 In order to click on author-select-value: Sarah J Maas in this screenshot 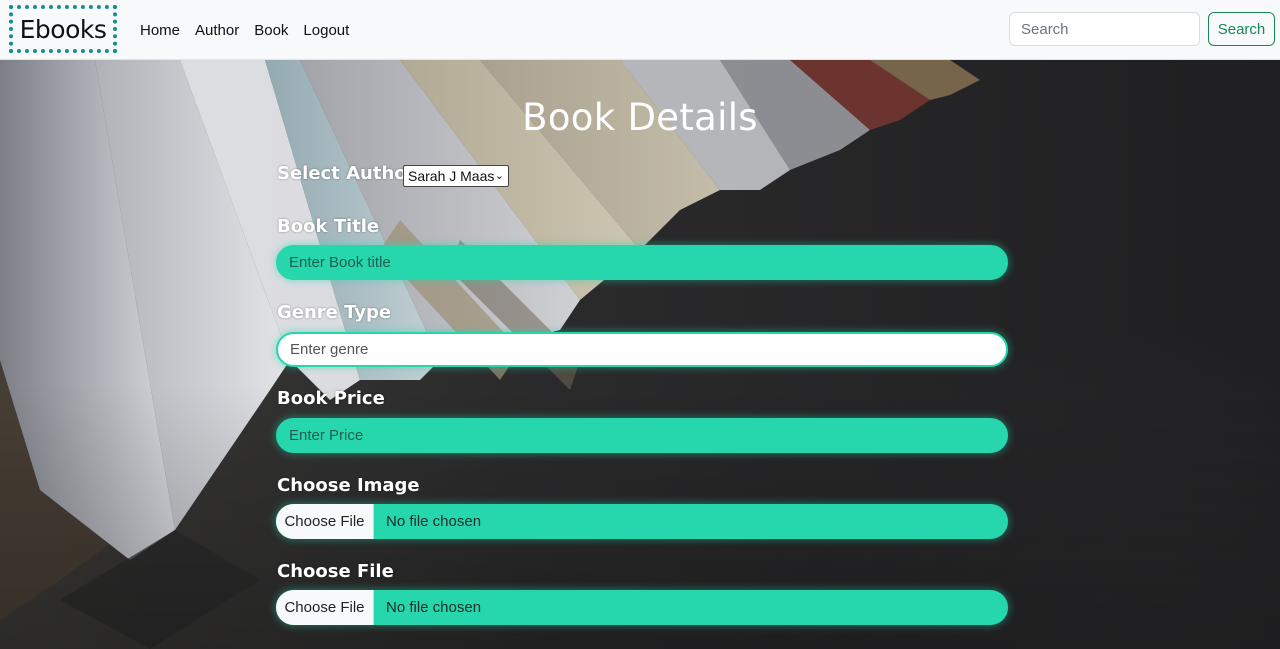, I will do `click(451, 176)`.